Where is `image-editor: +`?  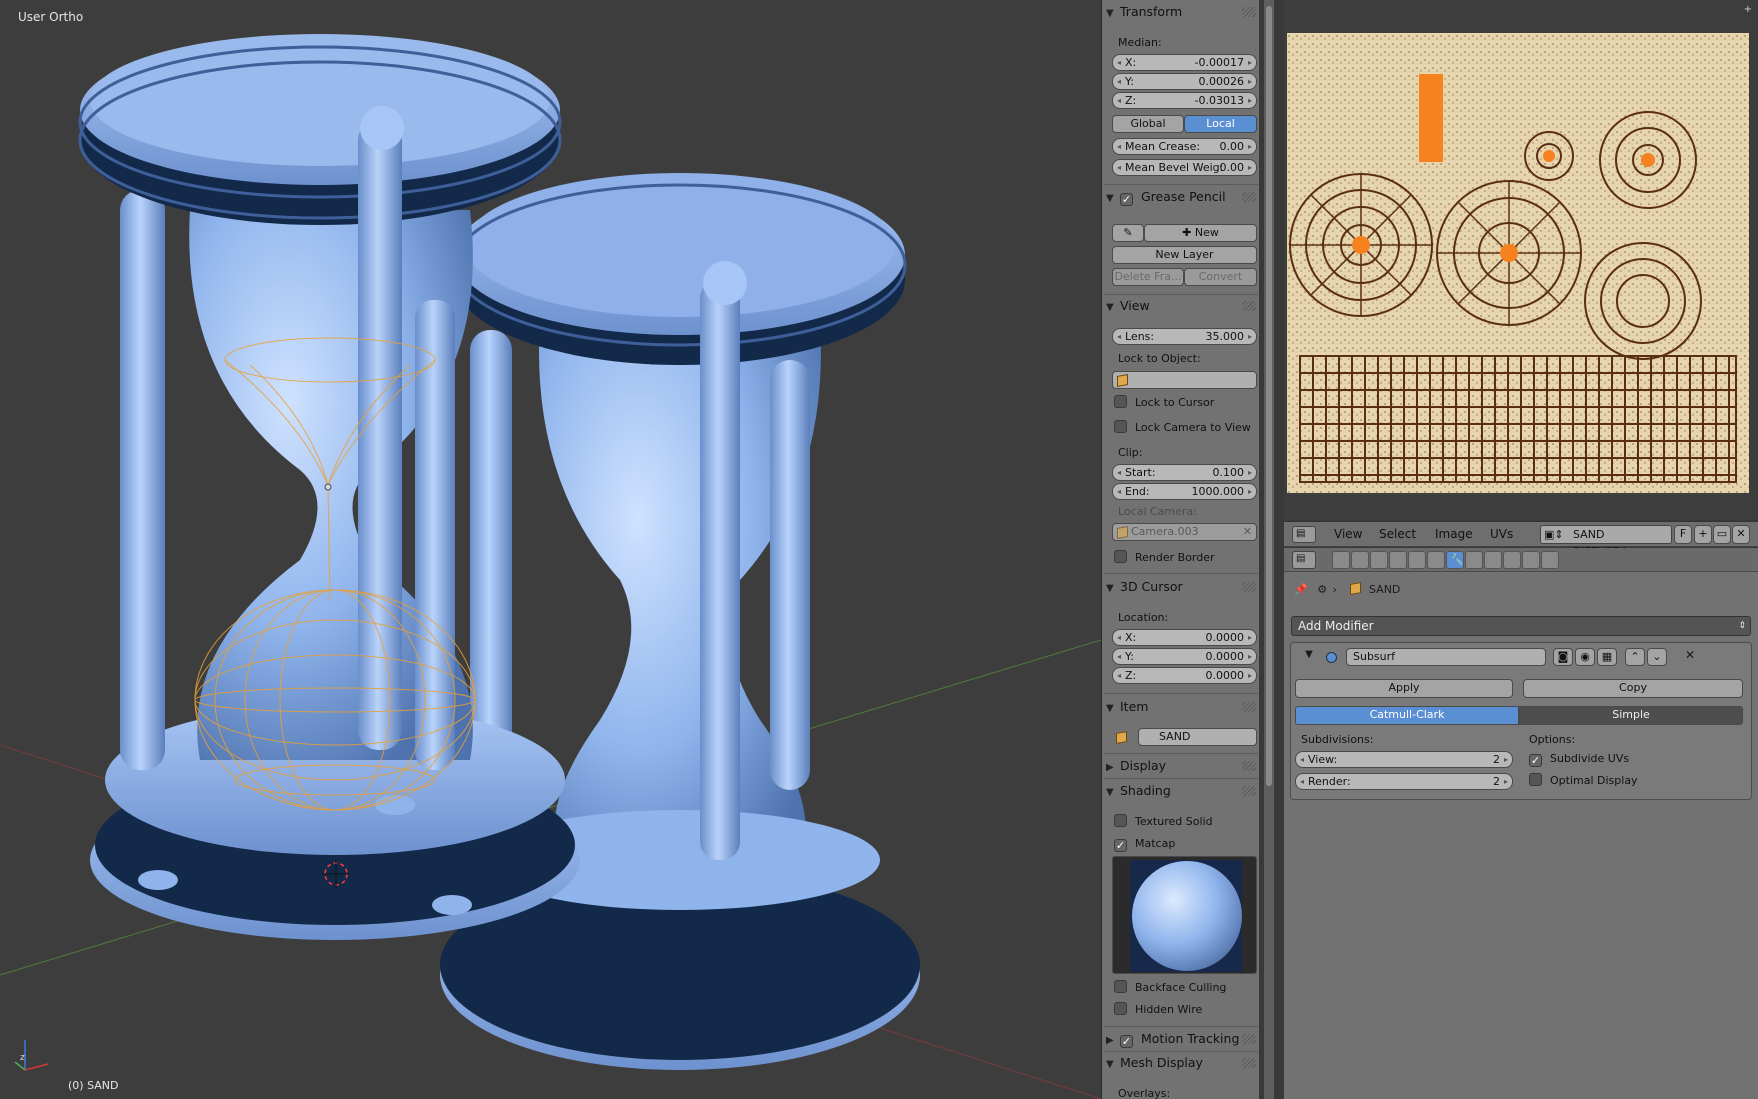
image-editor: + is located at coordinates (1521, 260).